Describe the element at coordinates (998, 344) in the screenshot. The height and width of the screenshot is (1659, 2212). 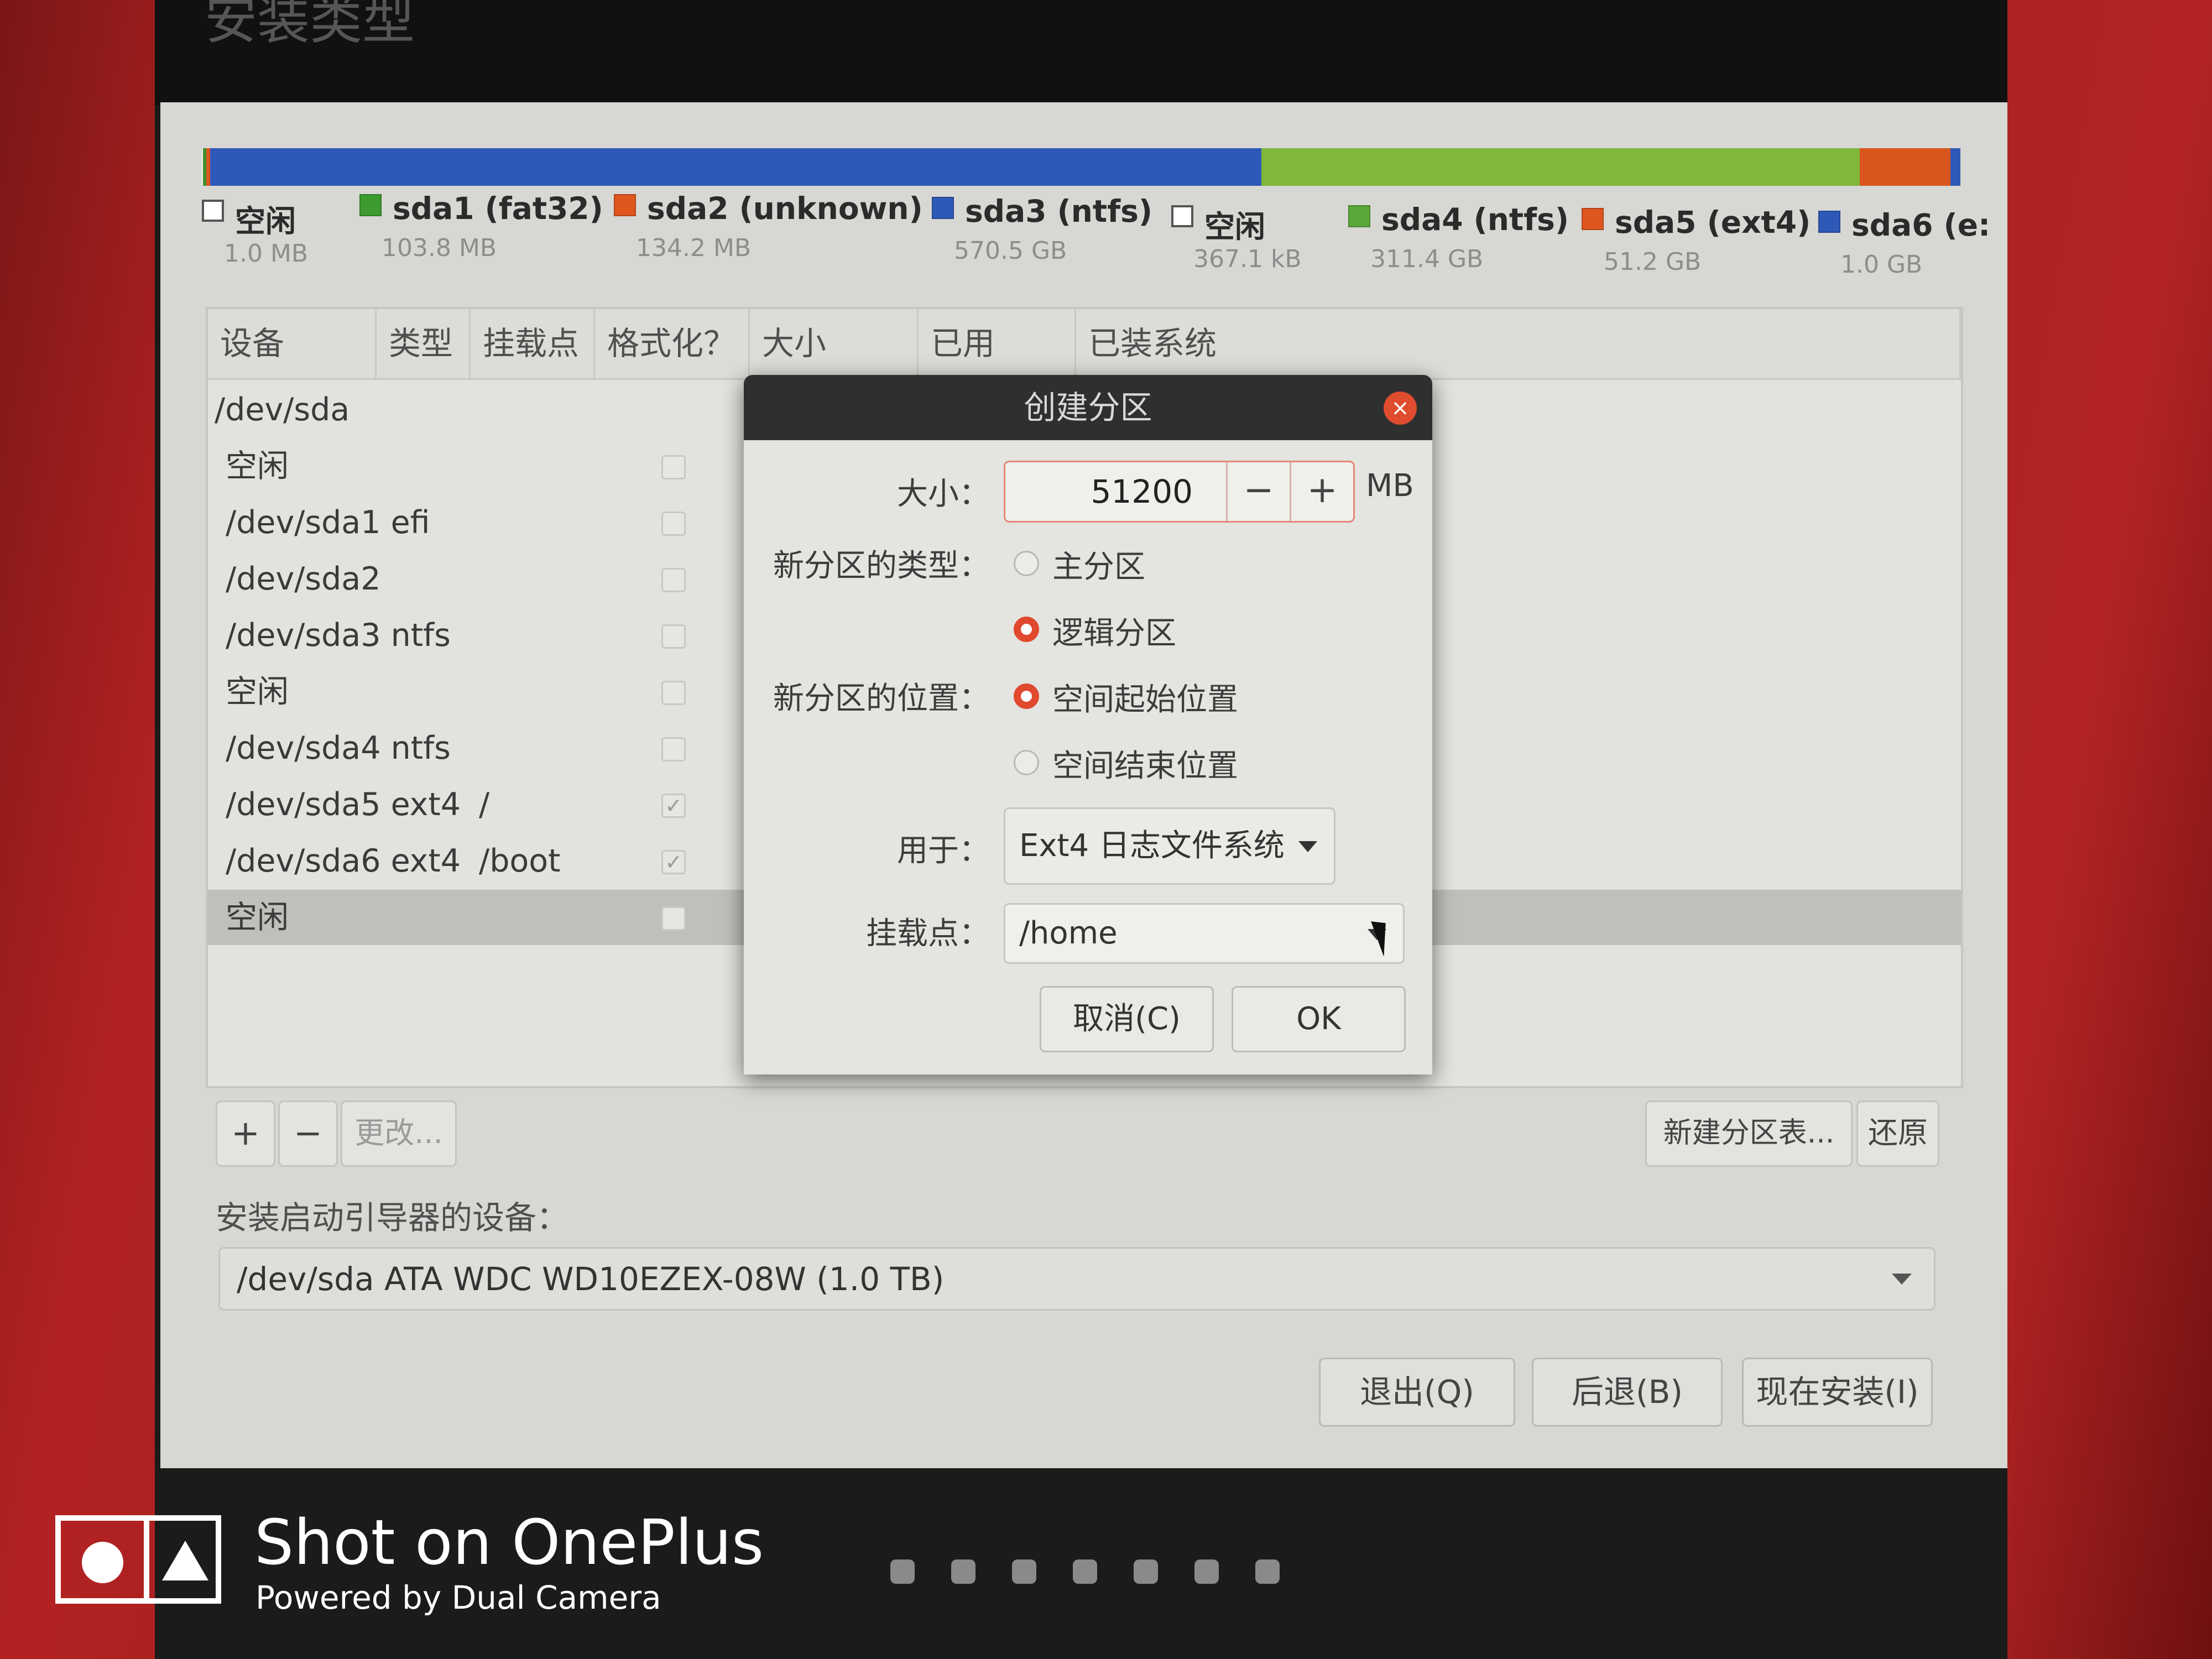
I see `column-header: 已用` at that location.